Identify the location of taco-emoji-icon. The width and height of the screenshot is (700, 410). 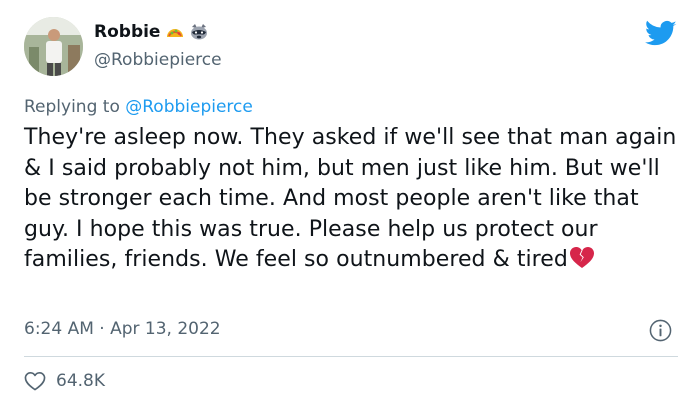
(175, 33).